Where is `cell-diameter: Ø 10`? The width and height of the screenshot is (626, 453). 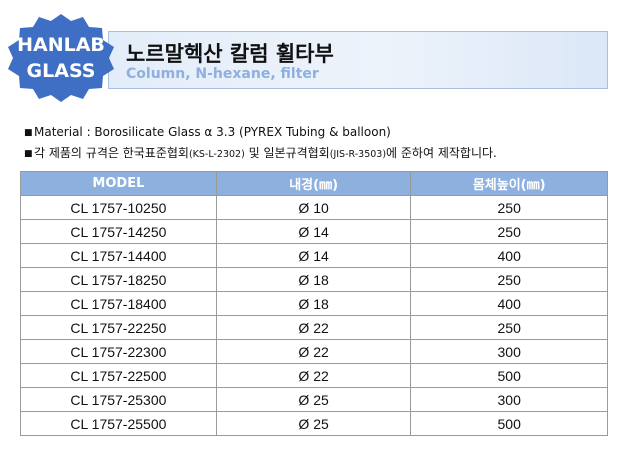
cell-diameter: Ø 10 is located at coordinates (313, 207).